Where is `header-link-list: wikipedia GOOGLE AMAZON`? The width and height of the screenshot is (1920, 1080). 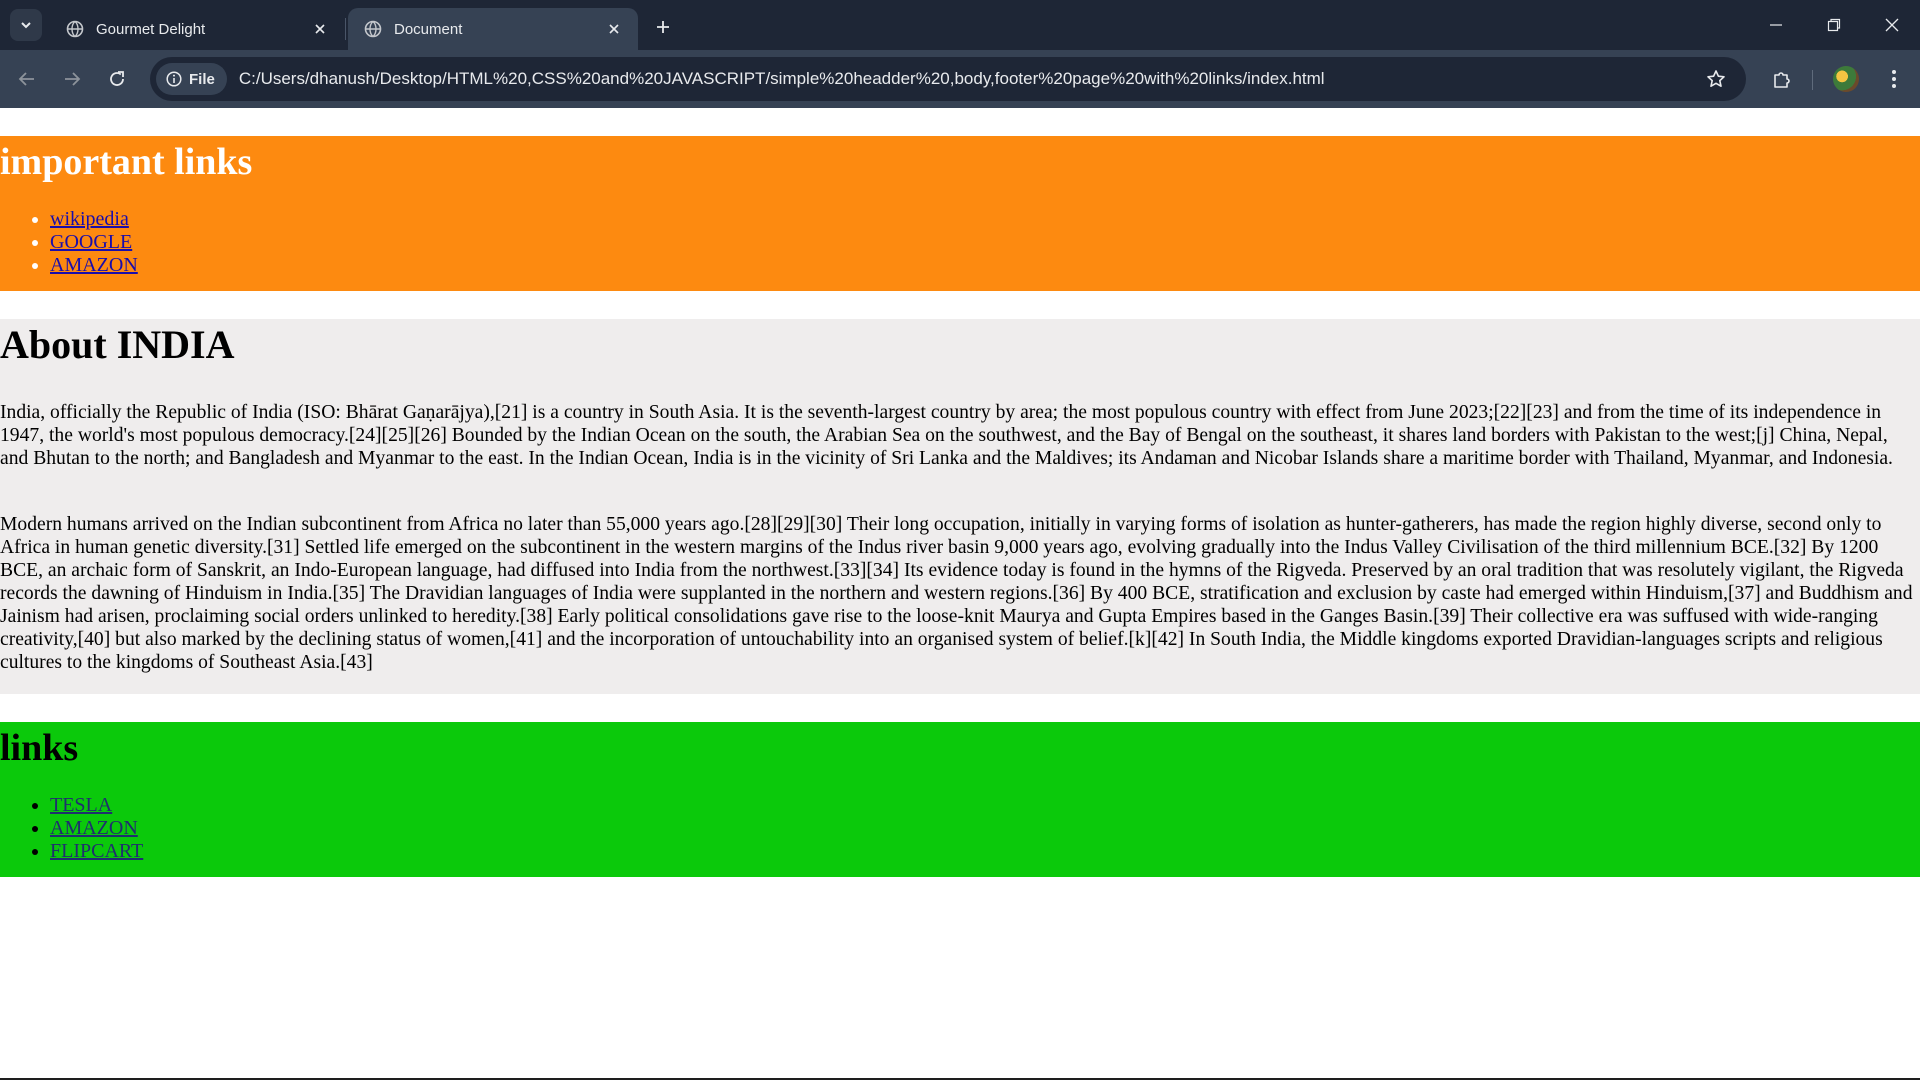
header-link-list: wikipedia GOOGLE AMAZON is located at coordinates (69, 242).